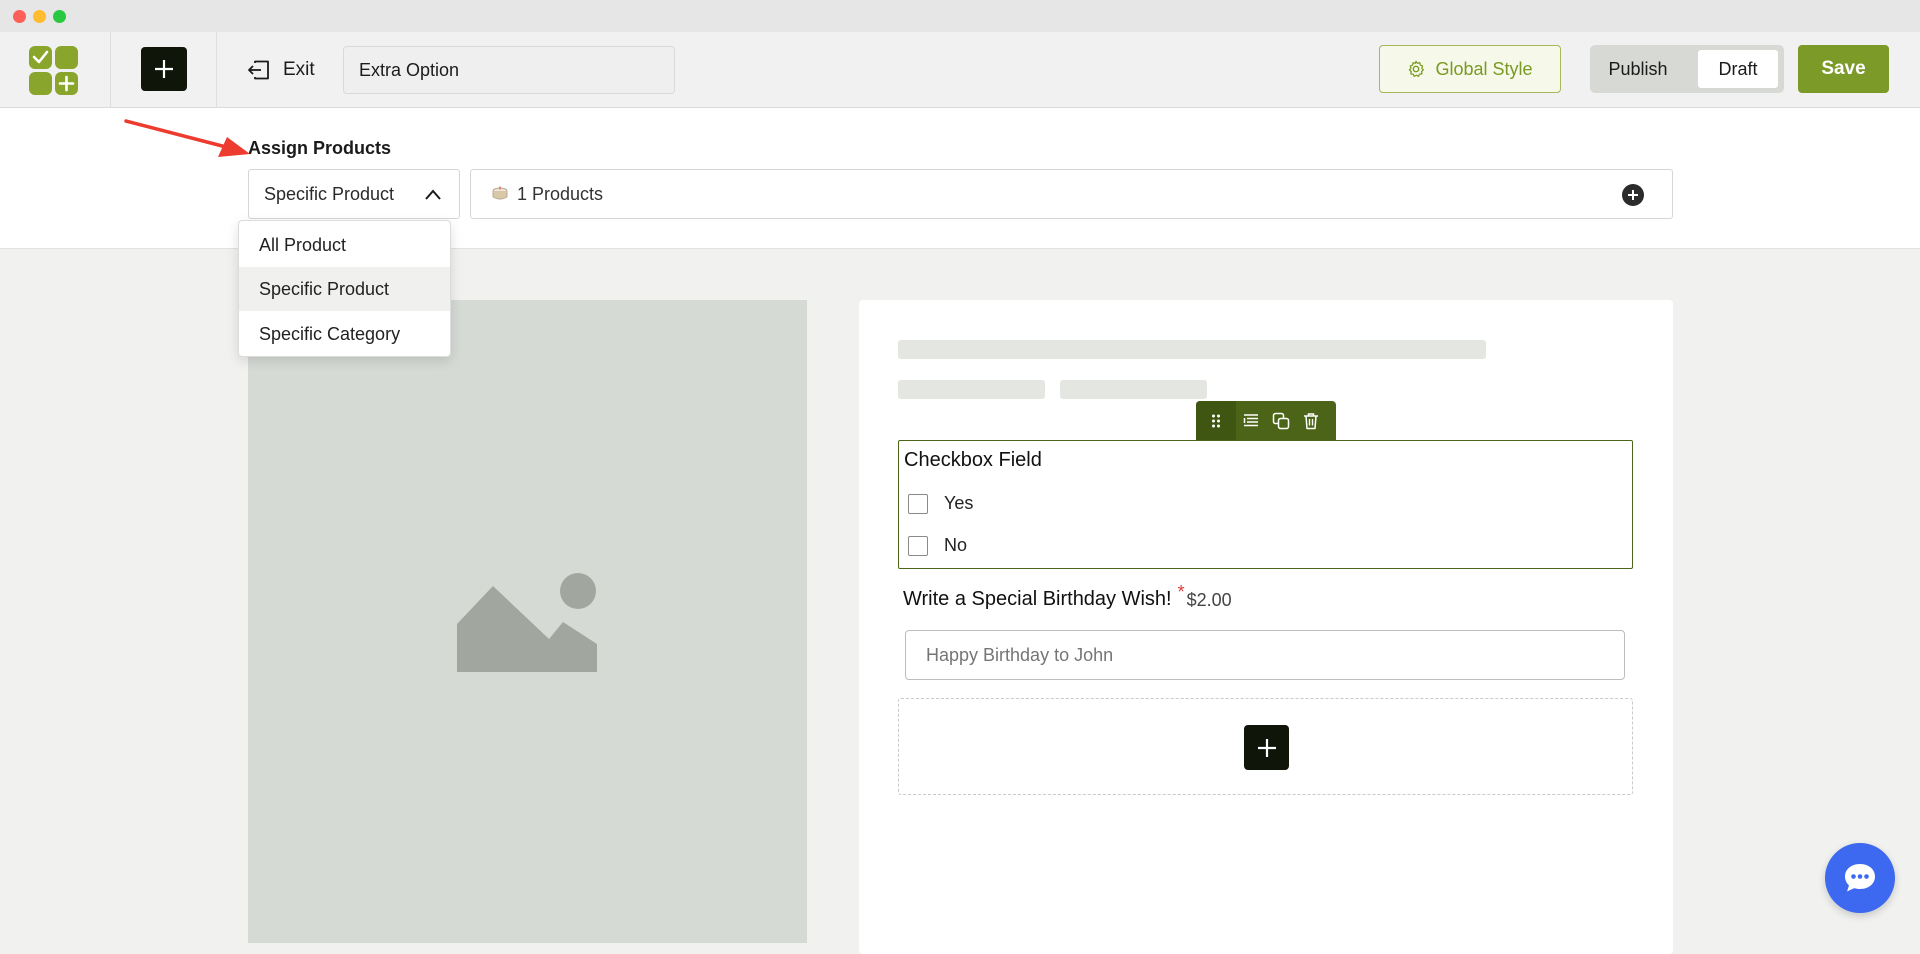 The height and width of the screenshot is (954, 1920). What do you see at coordinates (1251, 421) in the screenshot?
I see `settings-list-icon` at bounding box center [1251, 421].